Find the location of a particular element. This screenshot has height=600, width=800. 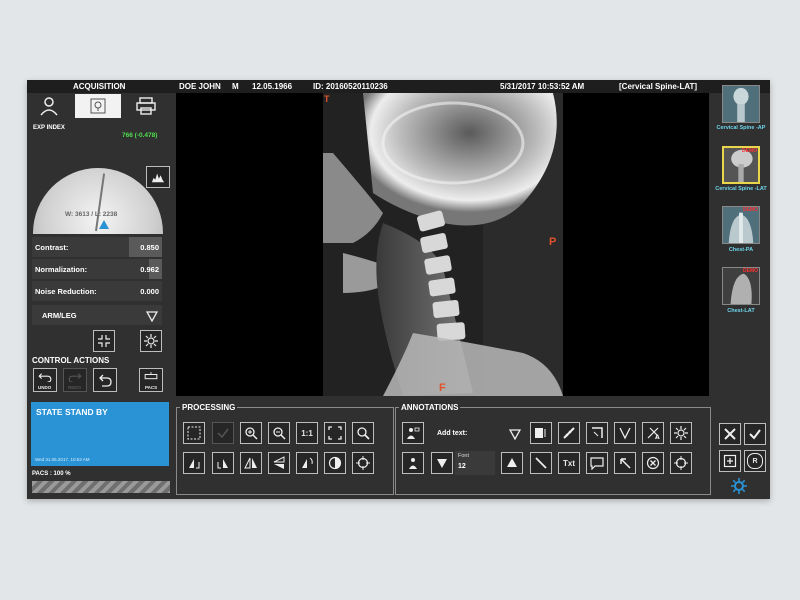

settings-button is located at coordinates (151, 341).